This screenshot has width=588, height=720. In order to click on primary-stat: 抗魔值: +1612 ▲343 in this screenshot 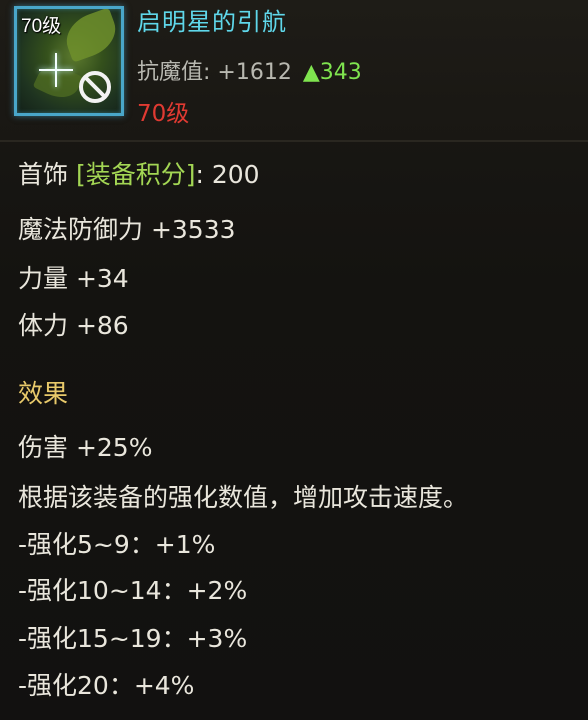, I will do `click(249, 70)`.